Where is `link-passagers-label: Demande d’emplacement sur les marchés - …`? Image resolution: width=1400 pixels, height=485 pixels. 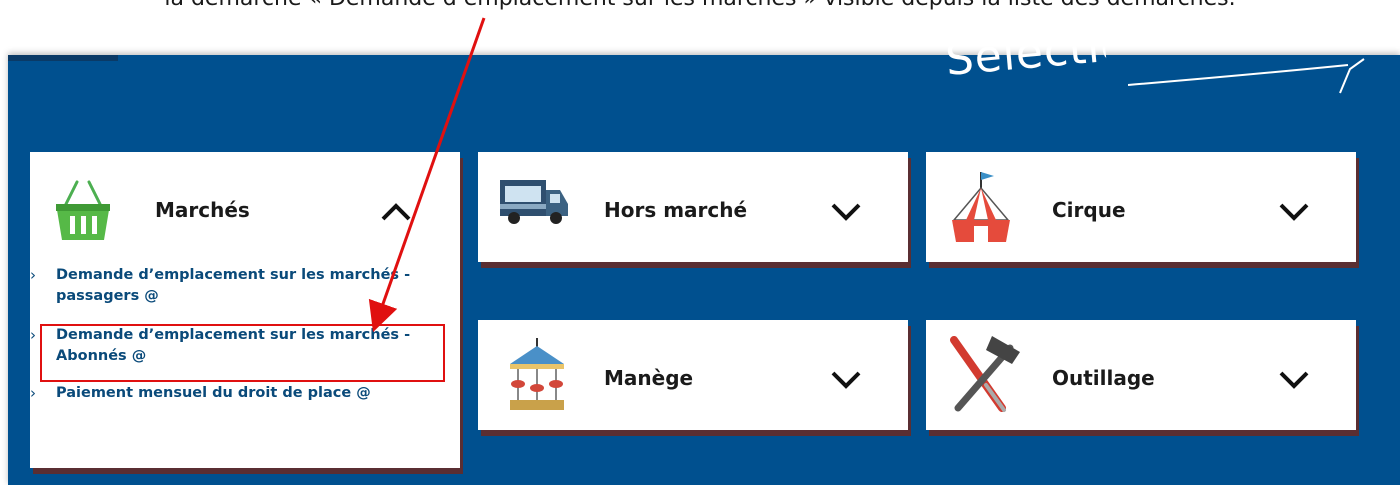 link-passagers-label: Demande d’emplacement sur les marchés - … is located at coordinates (233, 285).